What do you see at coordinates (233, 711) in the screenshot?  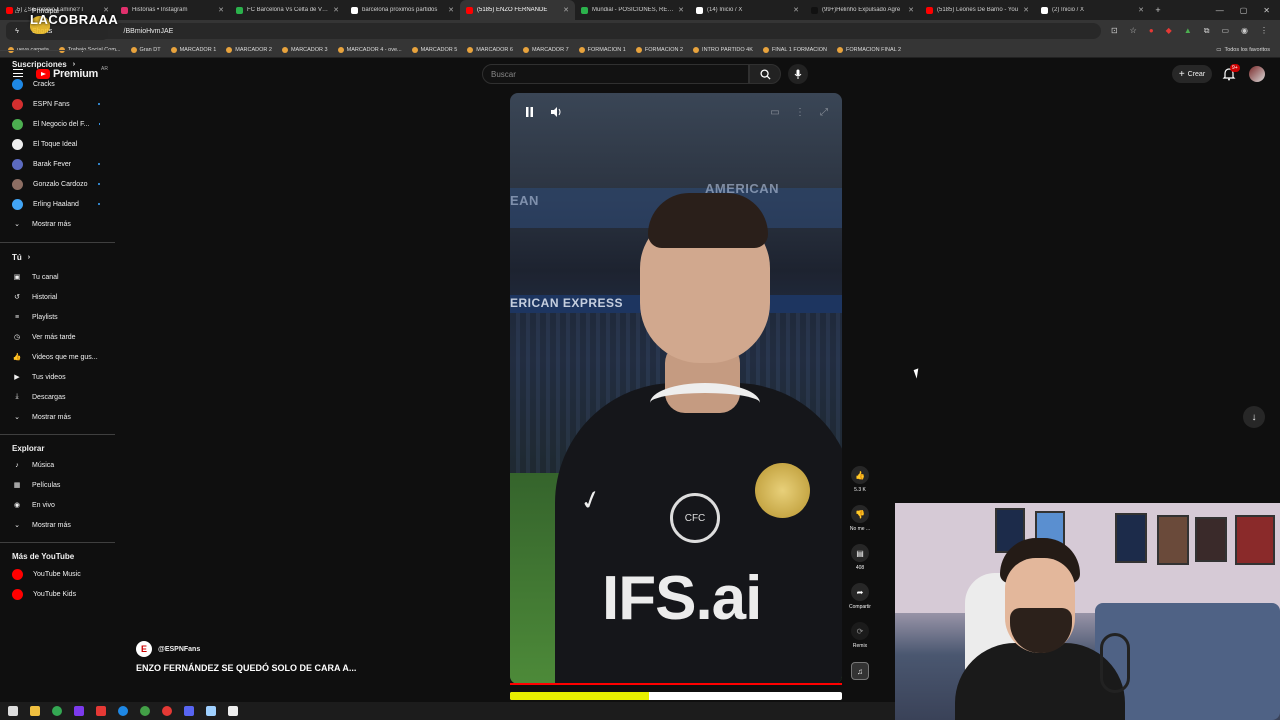 I see `obs-icon` at bounding box center [233, 711].